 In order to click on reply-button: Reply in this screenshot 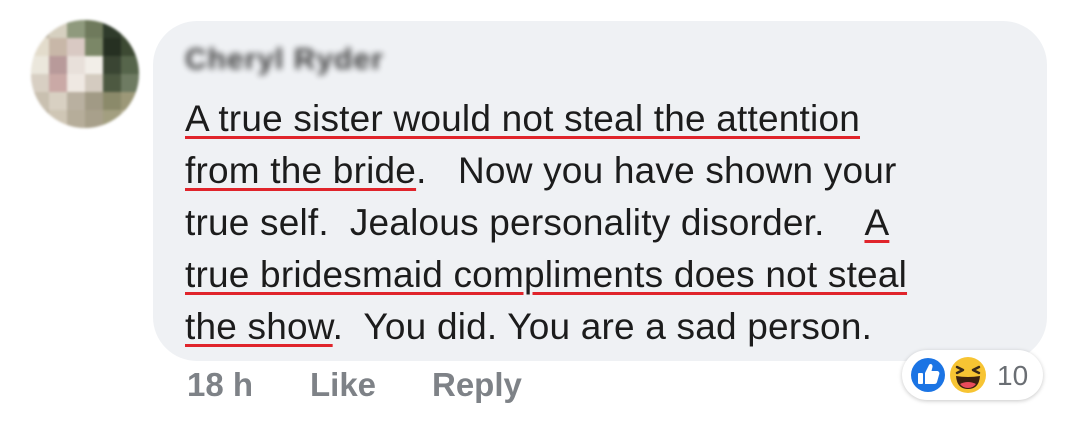, I will do `click(477, 385)`.